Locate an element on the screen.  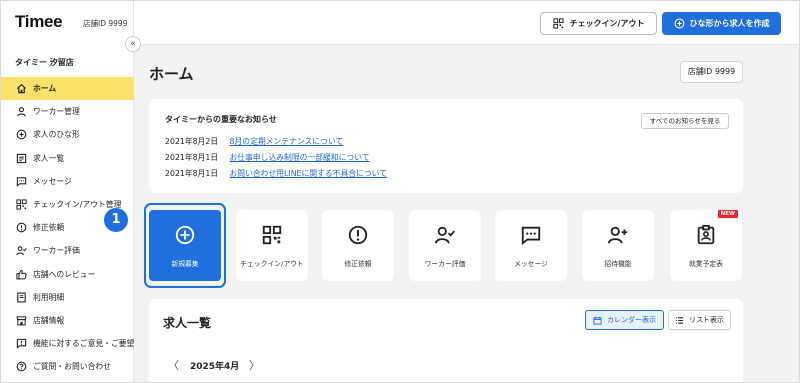
tile-label: チェックイン/アウト is located at coordinates (272, 264).